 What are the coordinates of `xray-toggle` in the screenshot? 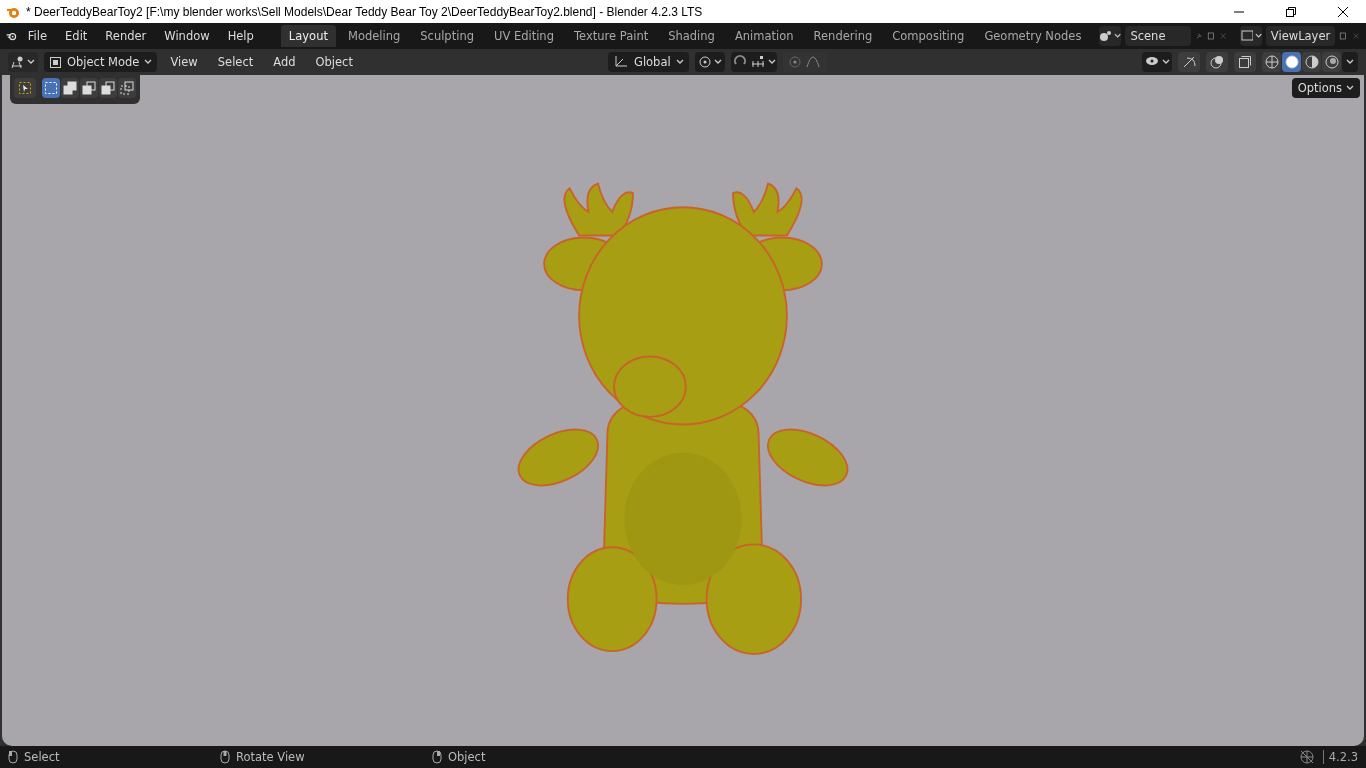 It's located at (1245, 62).